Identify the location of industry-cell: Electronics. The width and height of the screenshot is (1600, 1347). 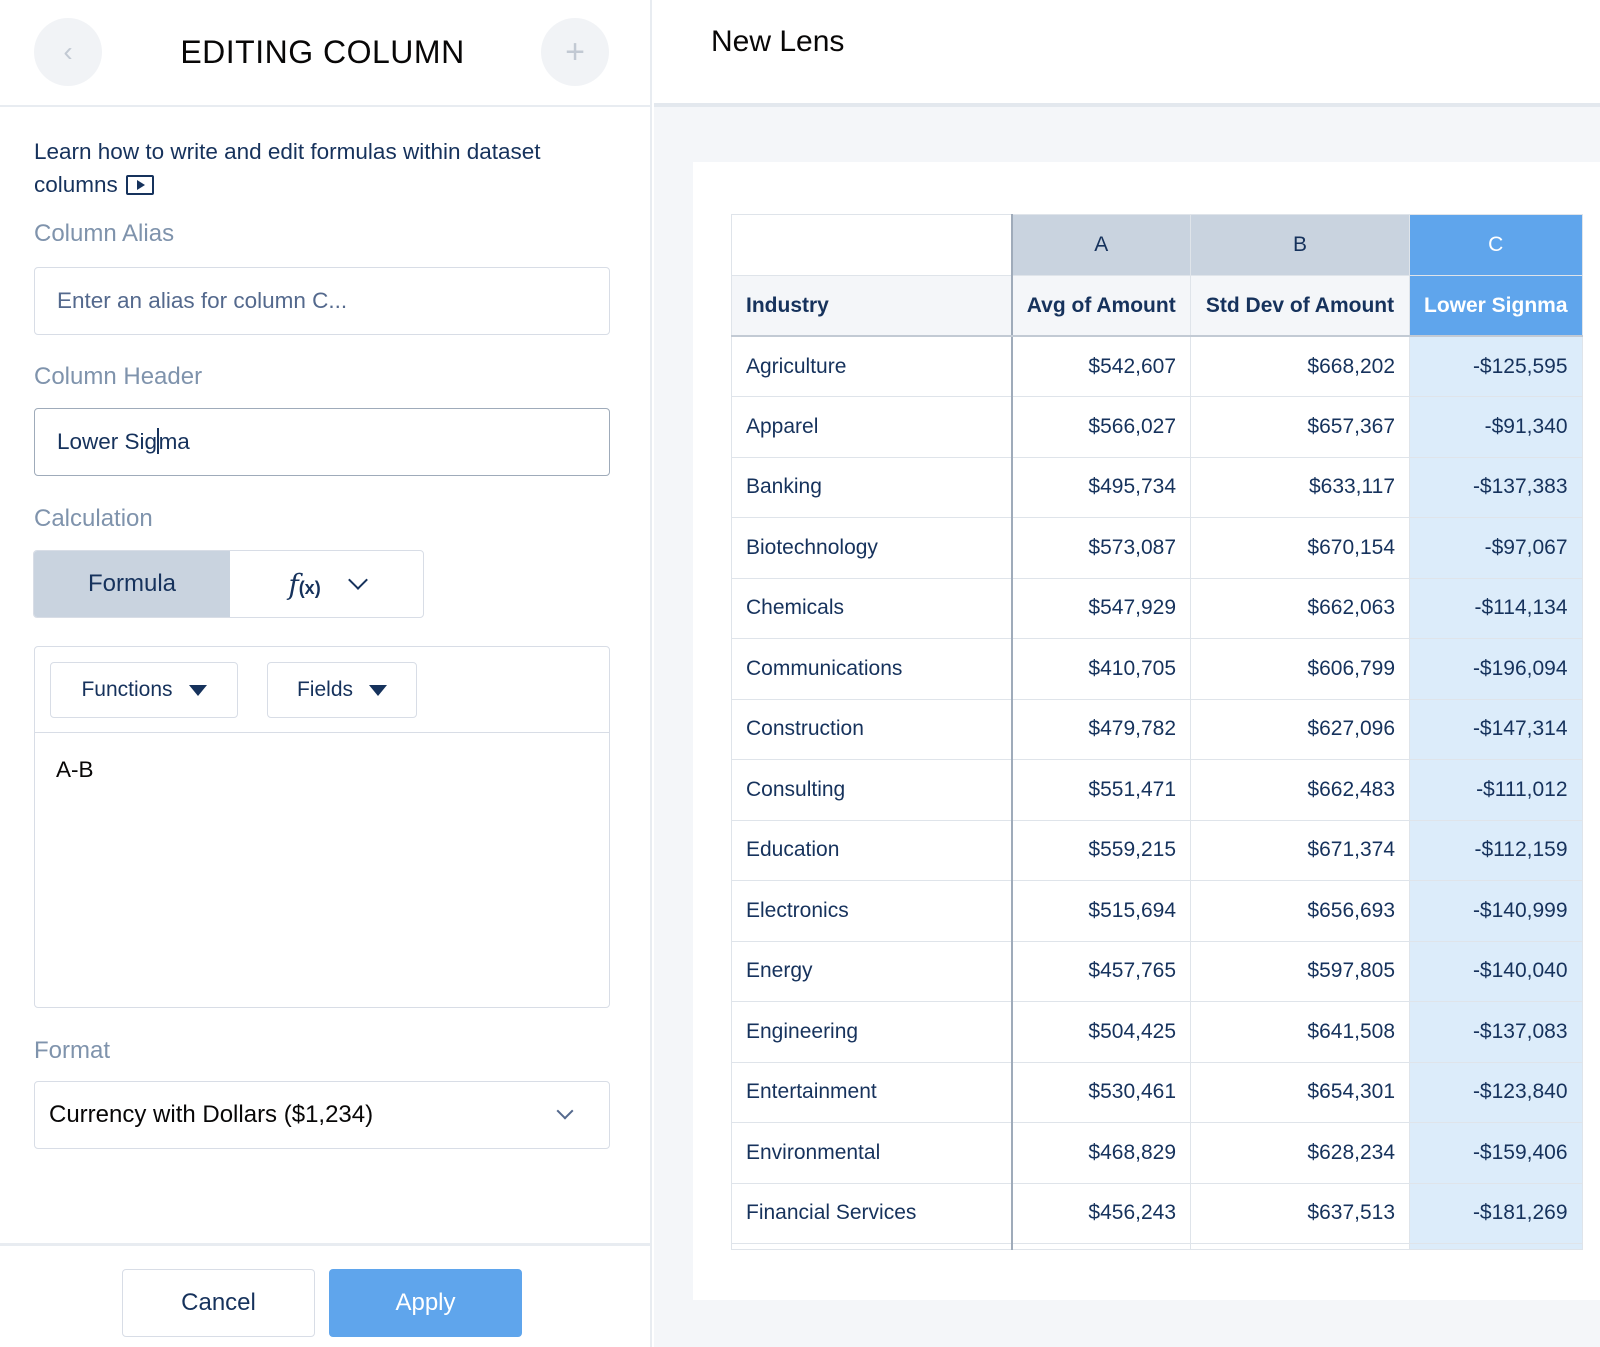
(872, 911).